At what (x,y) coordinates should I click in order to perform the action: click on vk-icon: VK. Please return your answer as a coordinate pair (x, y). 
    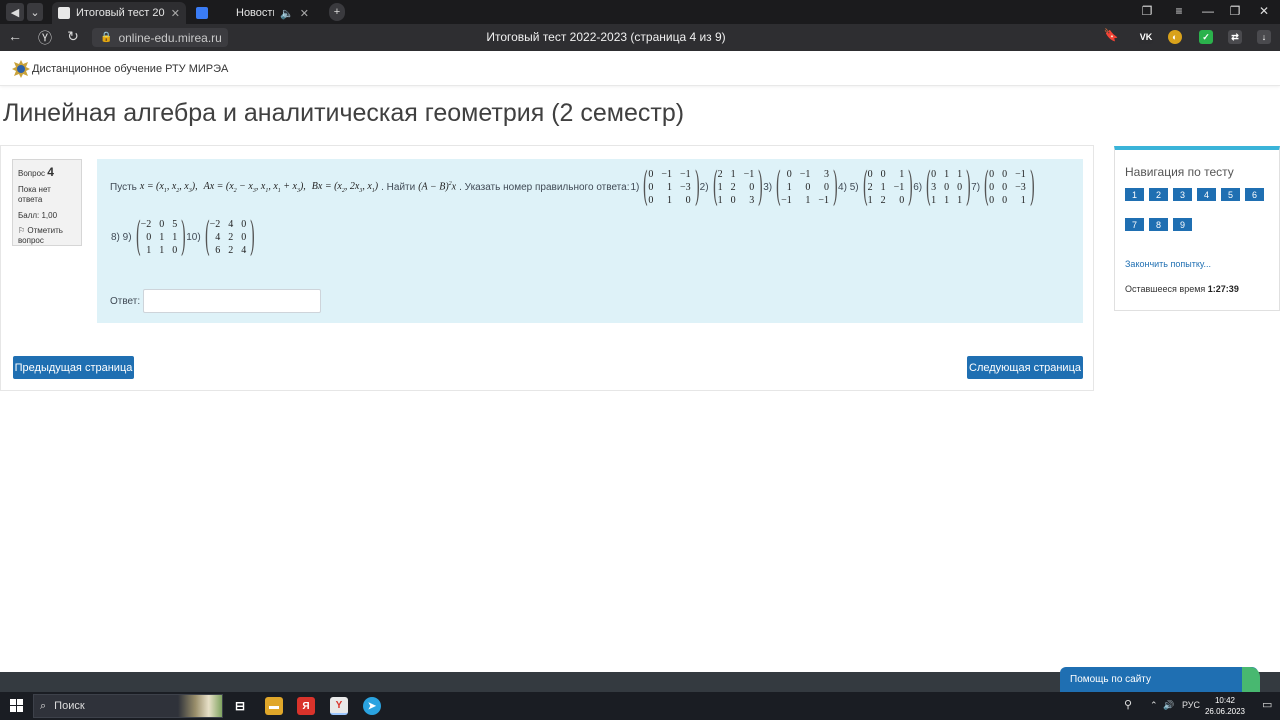
    Looking at the image, I should click on (1146, 37).